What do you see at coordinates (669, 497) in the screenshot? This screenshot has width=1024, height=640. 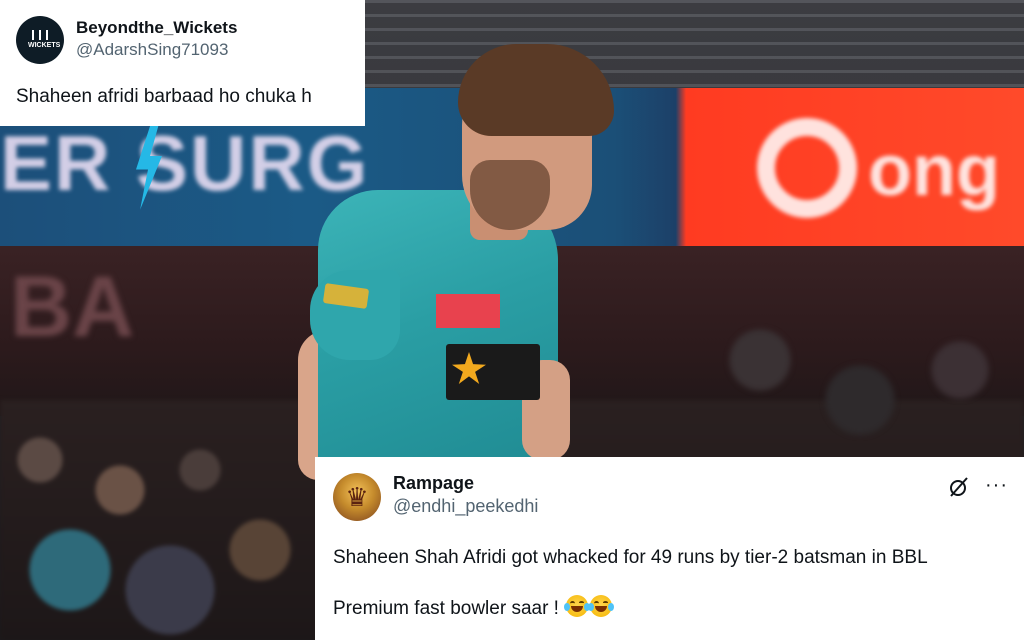 I see `tweet-header: ♛ Rampage @endhi_peekedhi` at bounding box center [669, 497].